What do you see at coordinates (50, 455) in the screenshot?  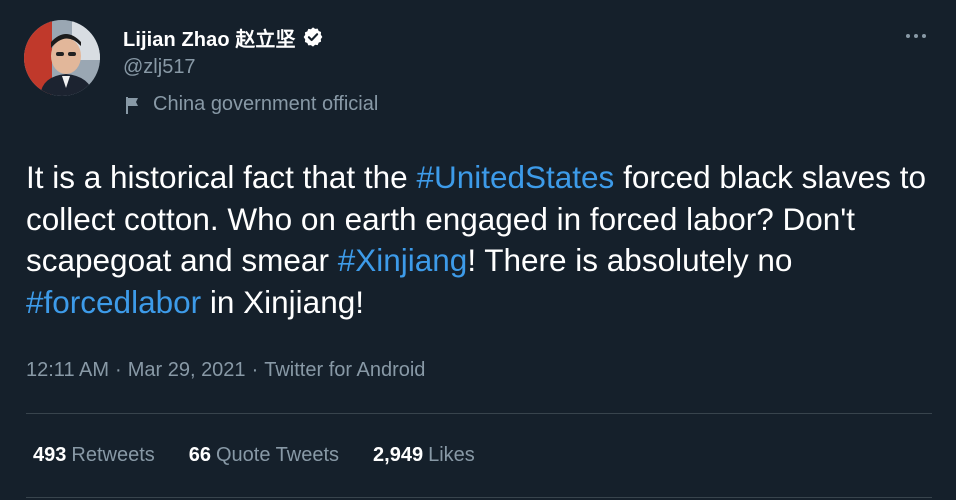 I see `retweets-count: 493` at bounding box center [50, 455].